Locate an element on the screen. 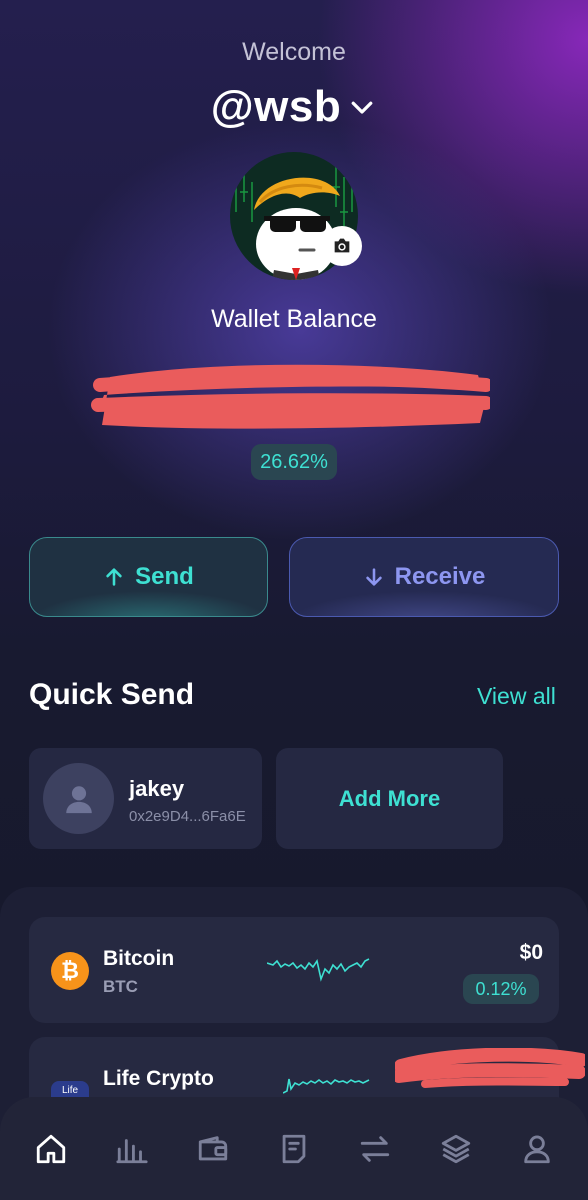  asset-change-badge: 0.12% is located at coordinates (501, 989).